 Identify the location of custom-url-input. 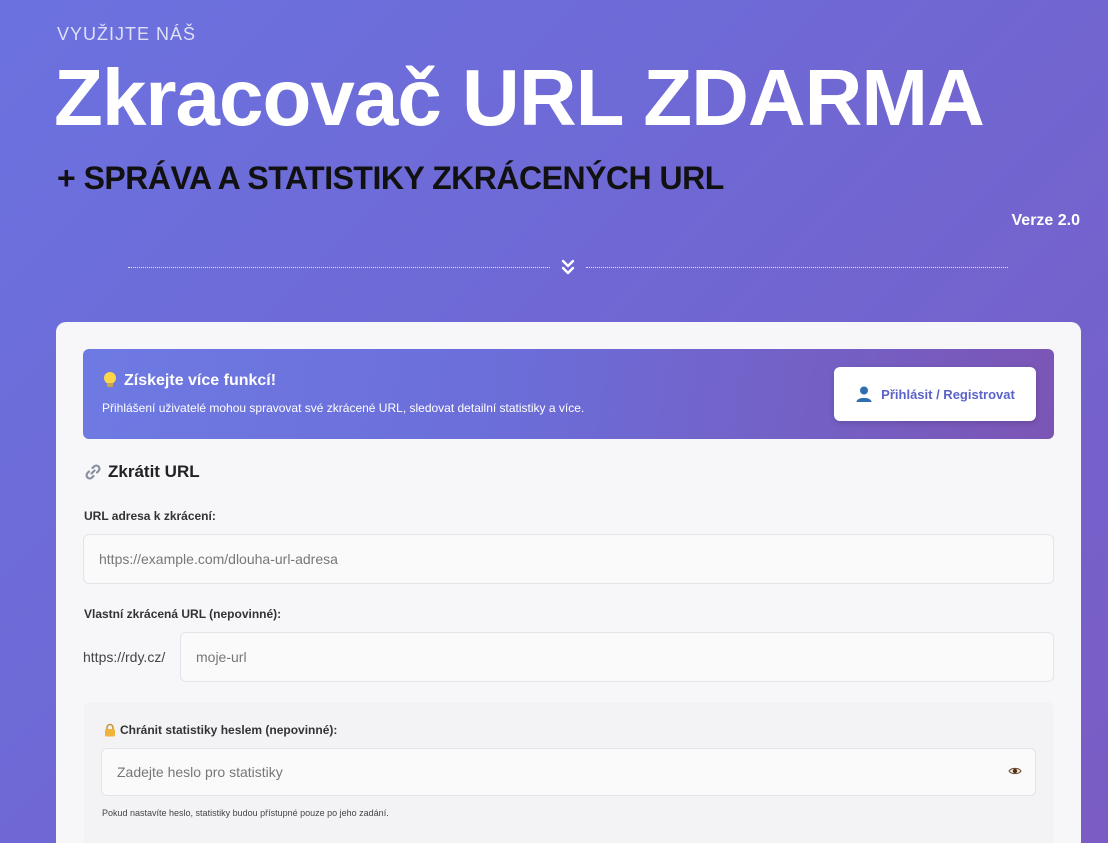
(617, 657).